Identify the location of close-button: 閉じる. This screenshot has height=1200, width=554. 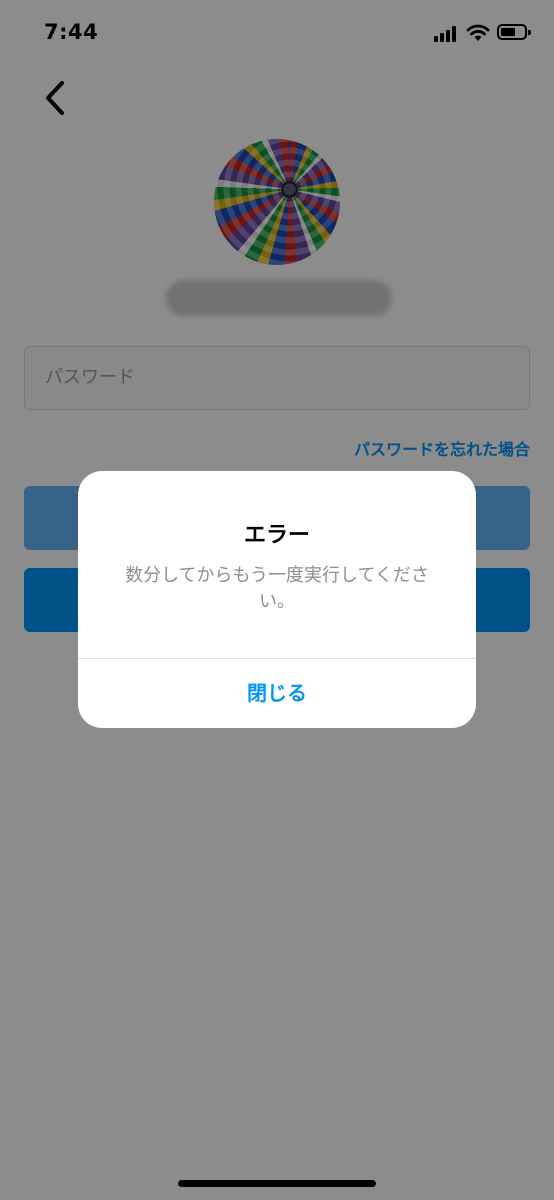
(277, 693).